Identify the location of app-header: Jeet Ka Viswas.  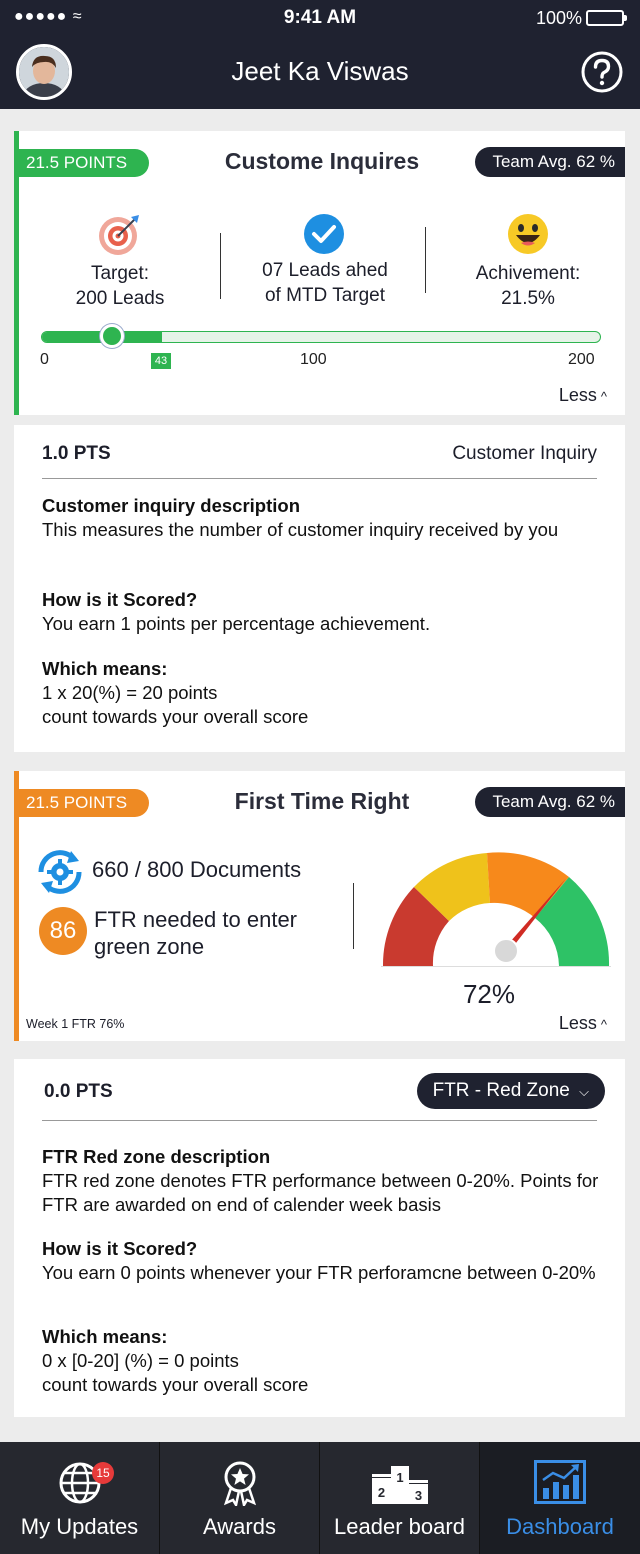
(320, 72).